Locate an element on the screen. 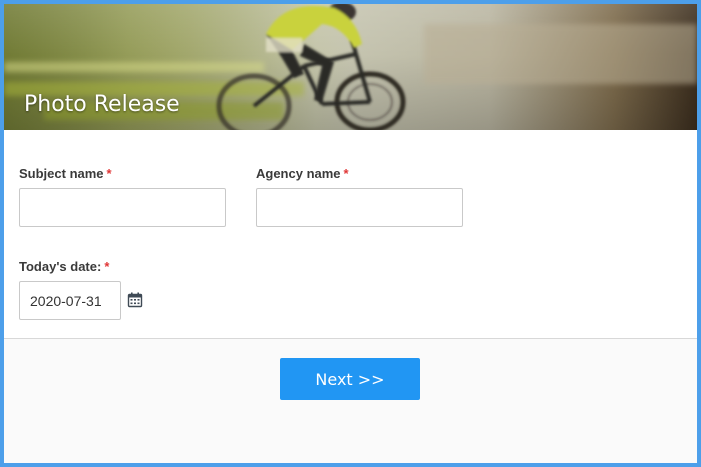 The height and width of the screenshot is (467, 701). todays-date-label: Today's date: * is located at coordinates (81, 266).